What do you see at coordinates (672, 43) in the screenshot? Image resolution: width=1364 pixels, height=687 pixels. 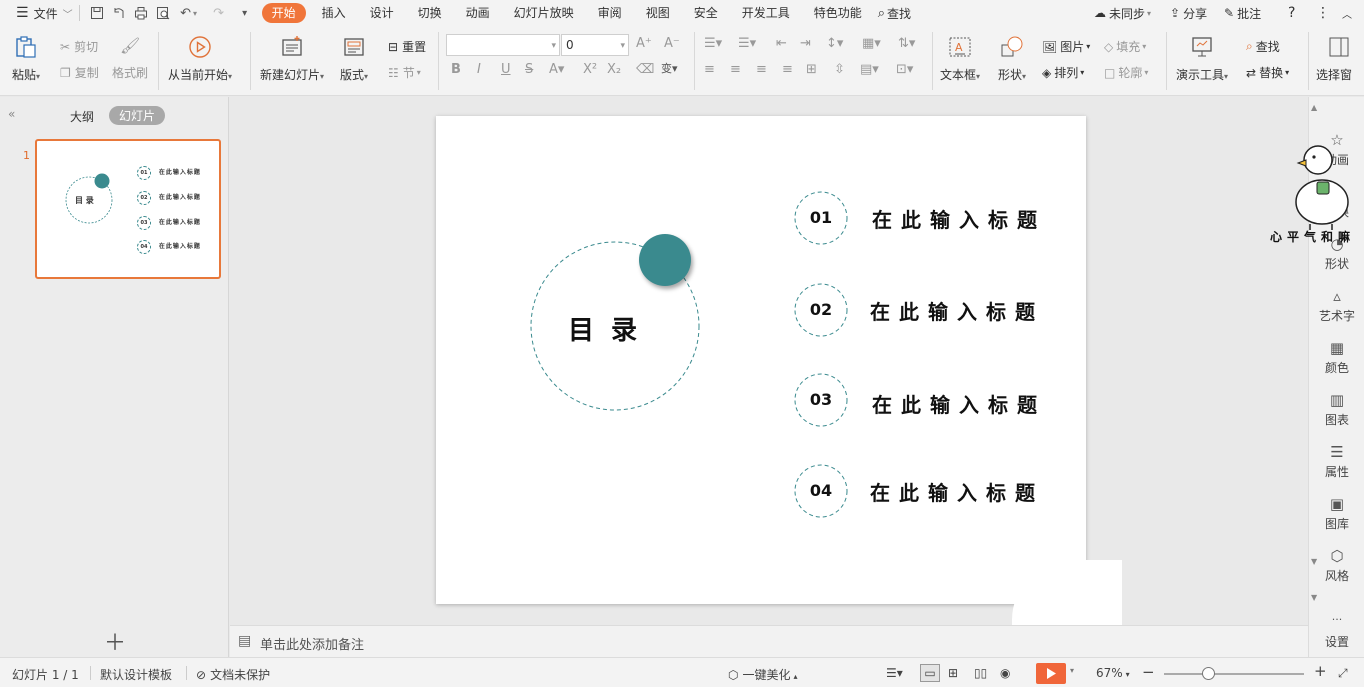 I see `decrease-font-icon: A⁻` at bounding box center [672, 43].